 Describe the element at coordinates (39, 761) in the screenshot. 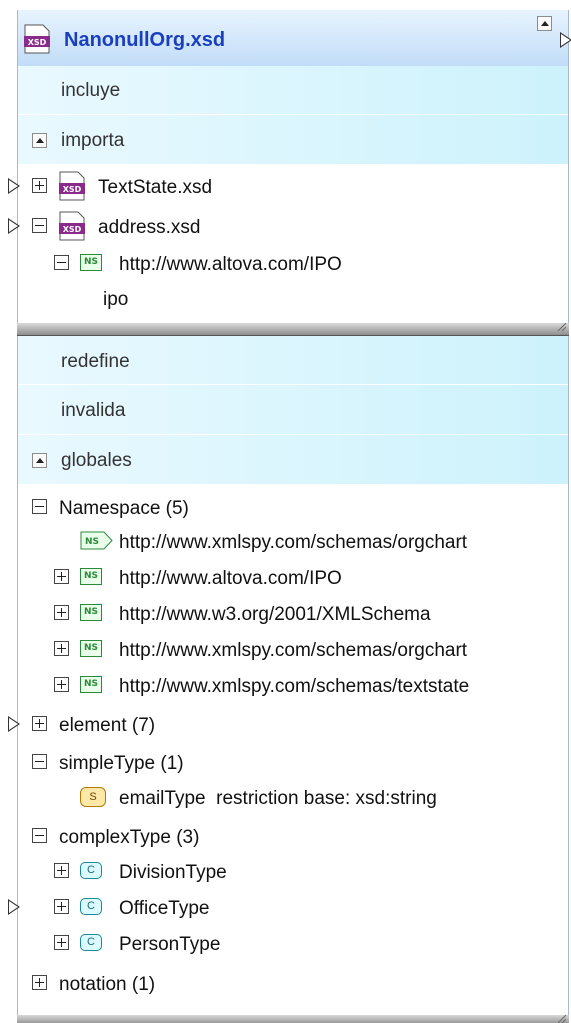

I see `collapse-simpletypes-button` at that location.